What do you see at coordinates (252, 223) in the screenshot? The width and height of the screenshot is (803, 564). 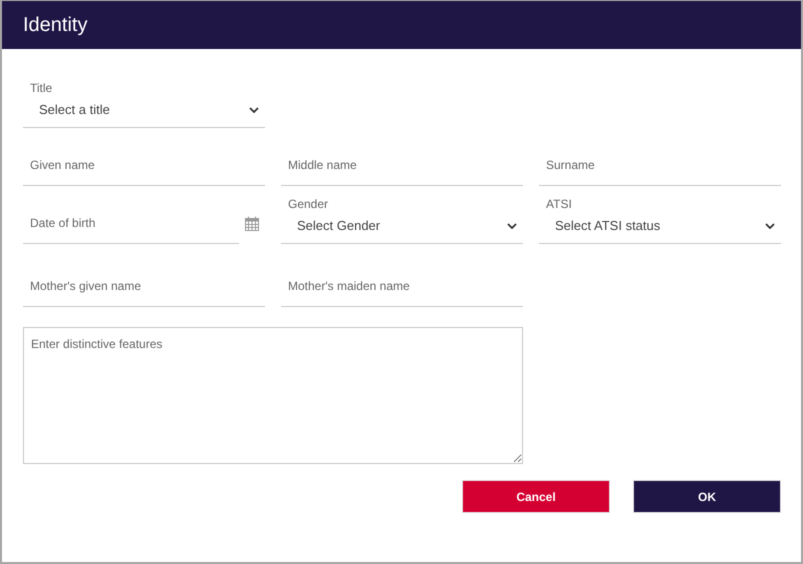 I see `calendar-icon` at bounding box center [252, 223].